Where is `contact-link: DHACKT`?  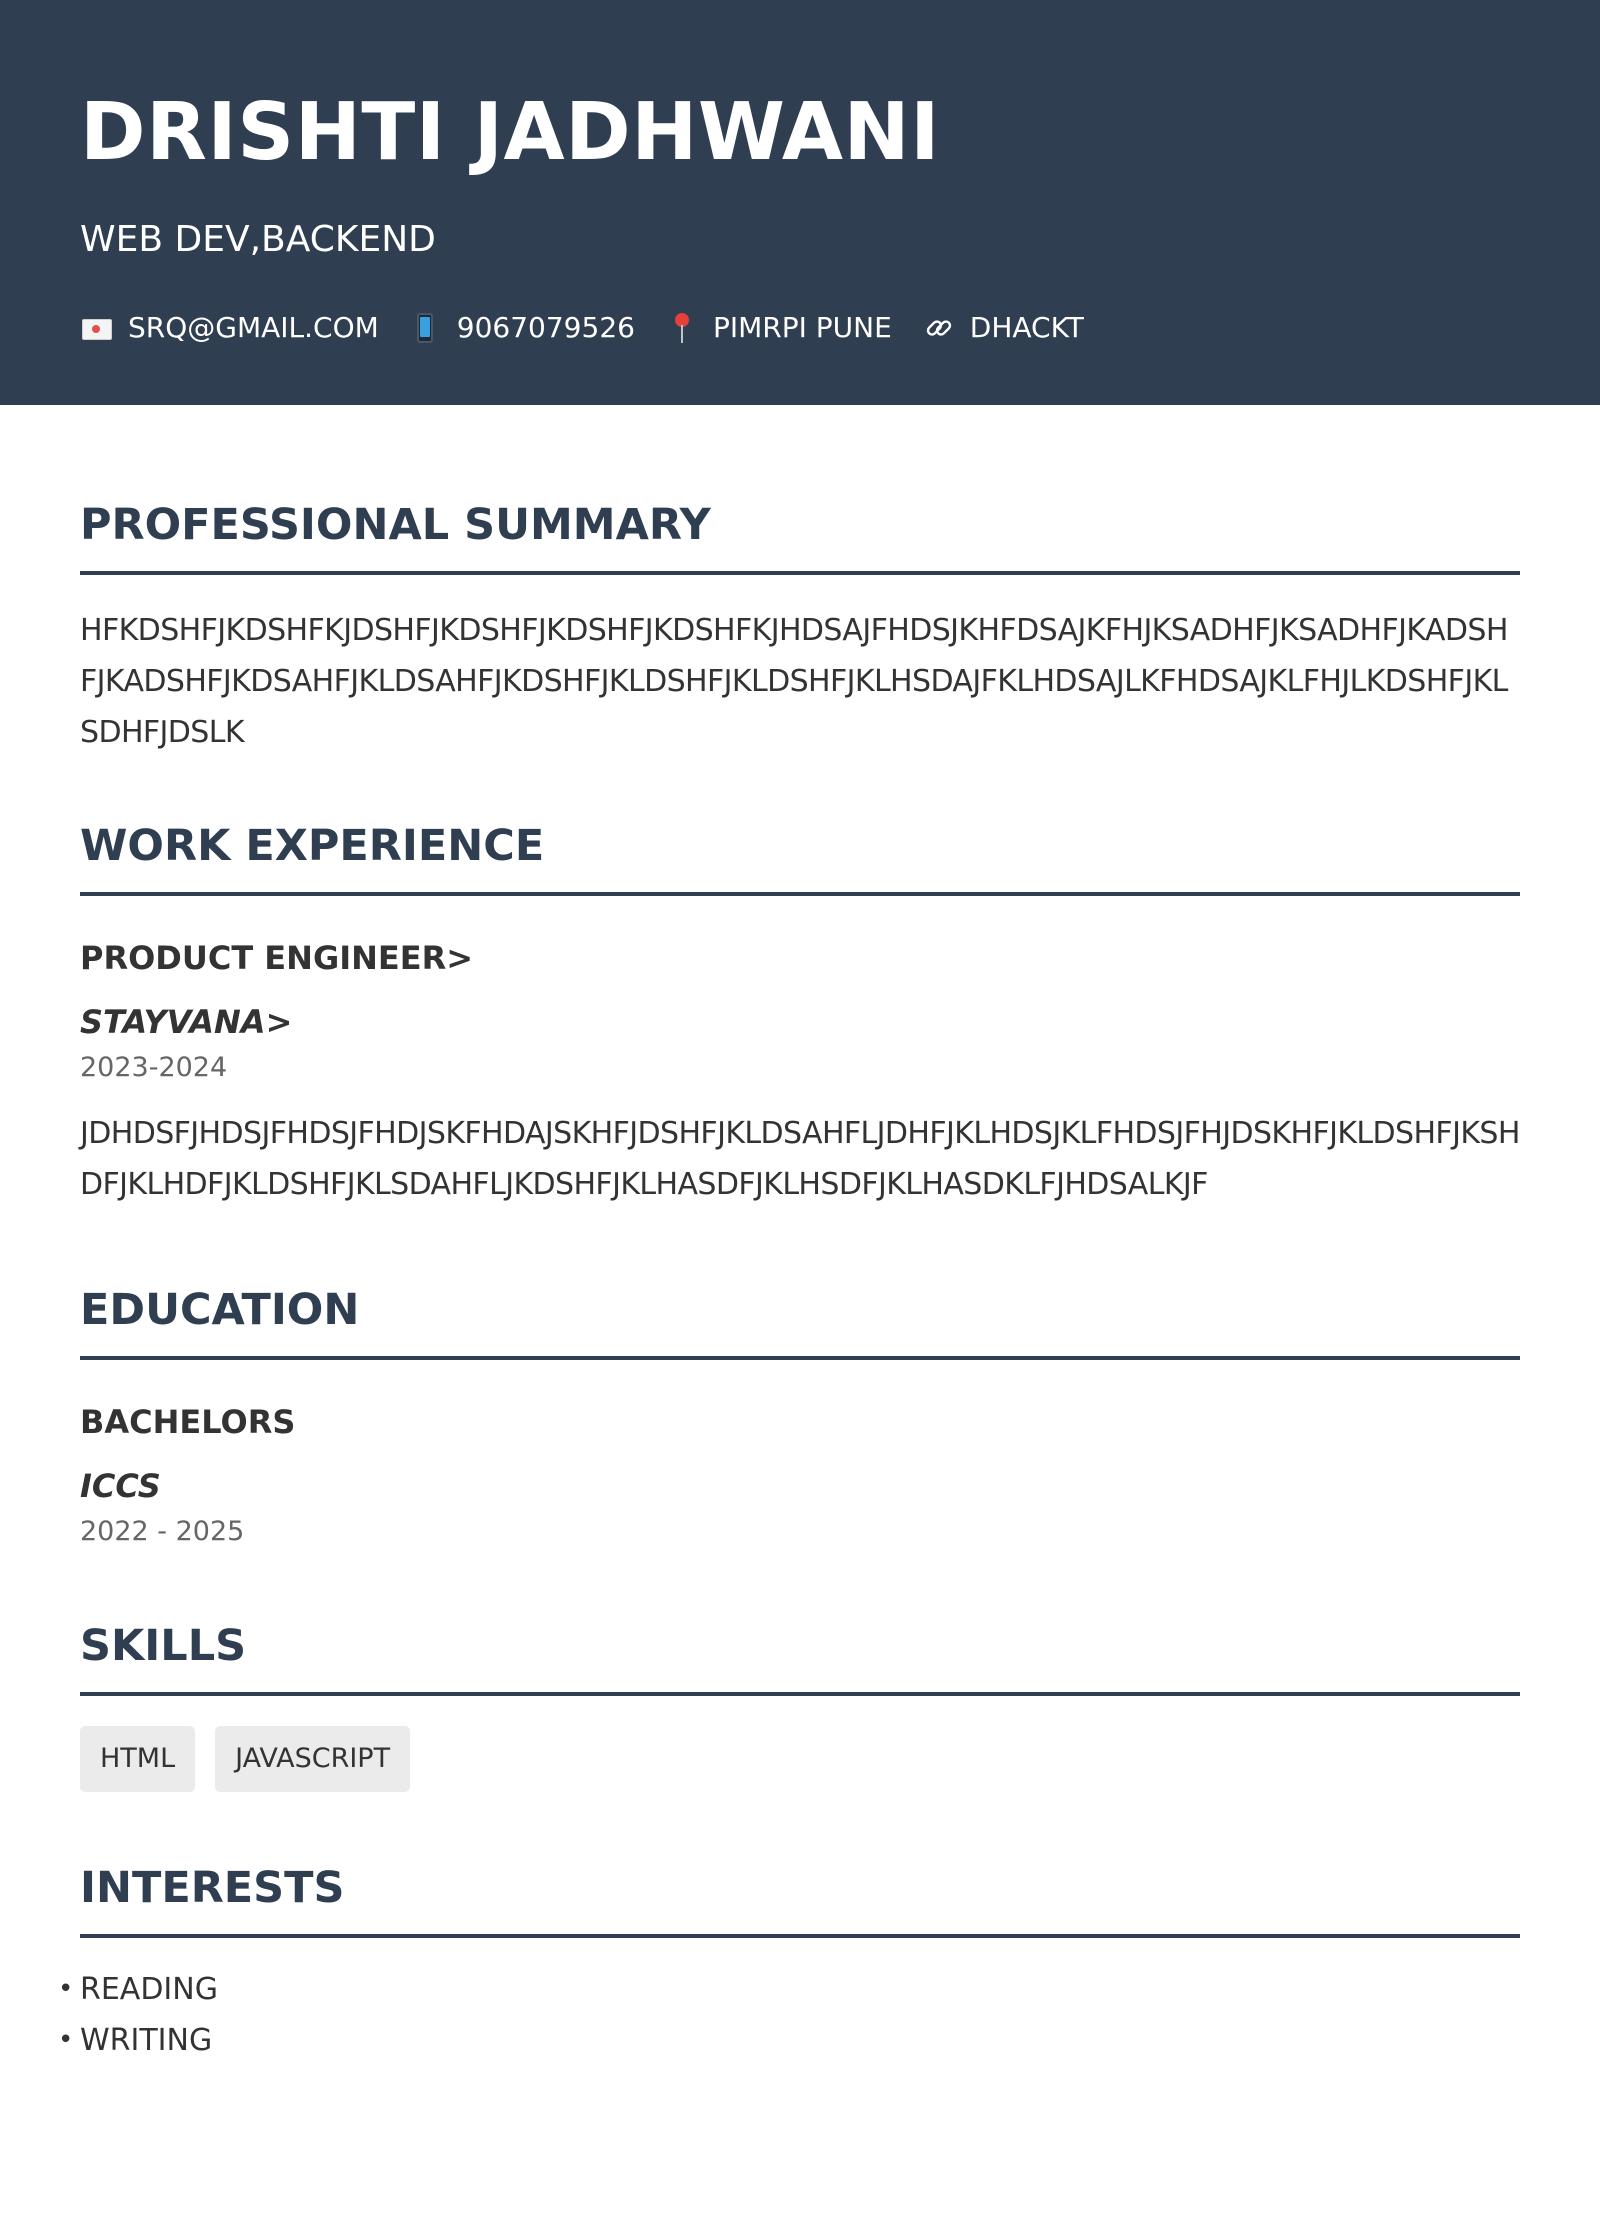
contact-link: DHACKT is located at coordinates (1003, 328).